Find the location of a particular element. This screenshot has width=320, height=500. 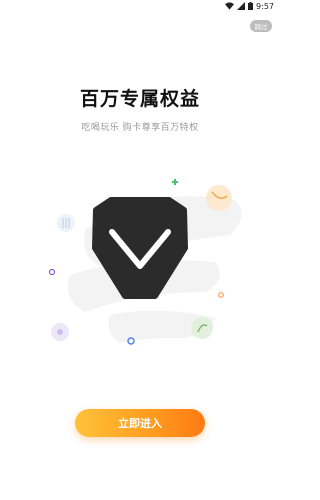

skip-button: 跳过 is located at coordinates (261, 26).